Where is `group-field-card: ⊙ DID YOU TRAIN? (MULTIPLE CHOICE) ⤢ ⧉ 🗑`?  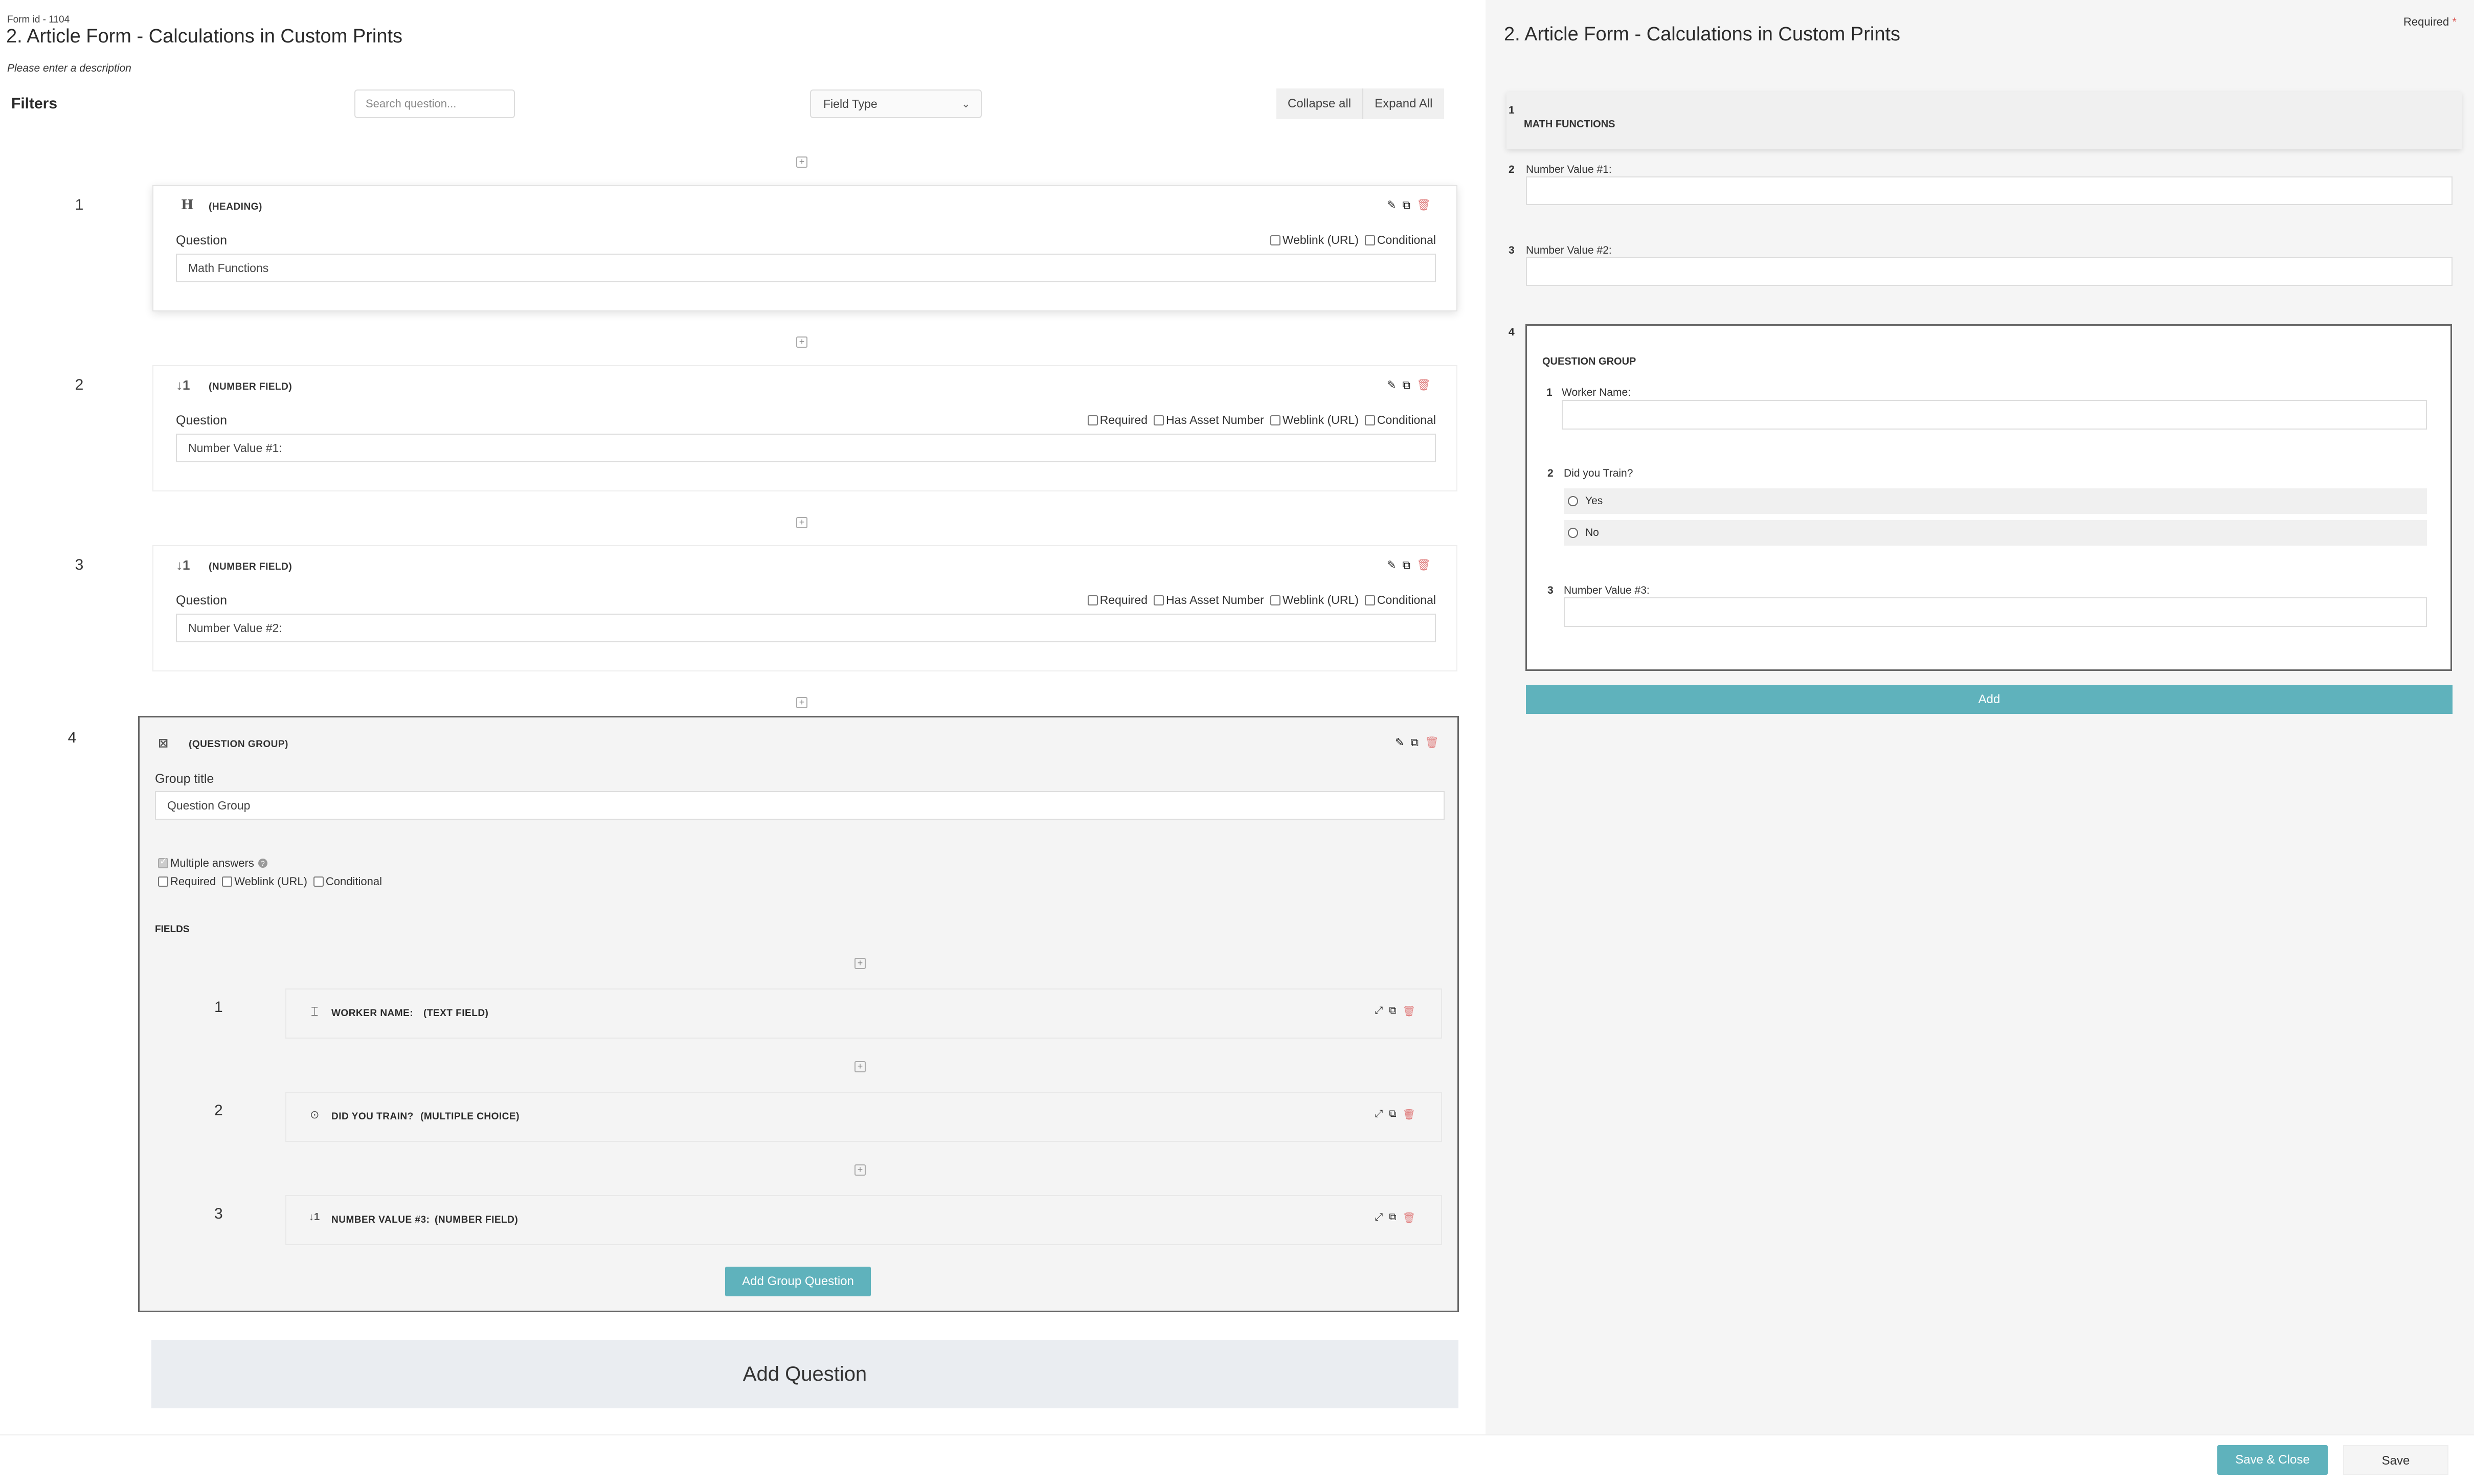 group-field-card: ⊙ DID YOU TRAIN? (MULTIPLE CHOICE) ⤢ ⧉ 🗑 is located at coordinates (864, 1117).